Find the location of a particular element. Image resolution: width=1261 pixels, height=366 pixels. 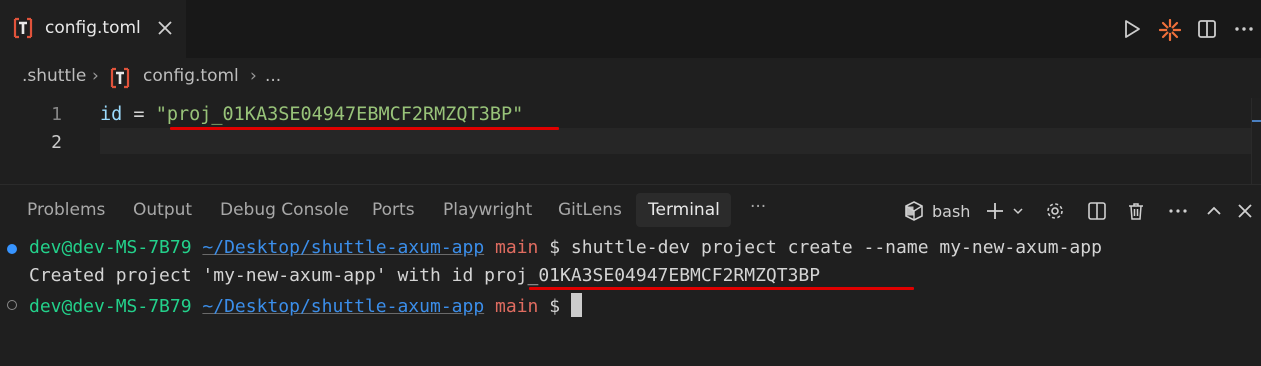

code-line: 1 id = "proj_01KA3SE04947EBMCF2RMZQT3BP" is located at coordinates (630, 114).